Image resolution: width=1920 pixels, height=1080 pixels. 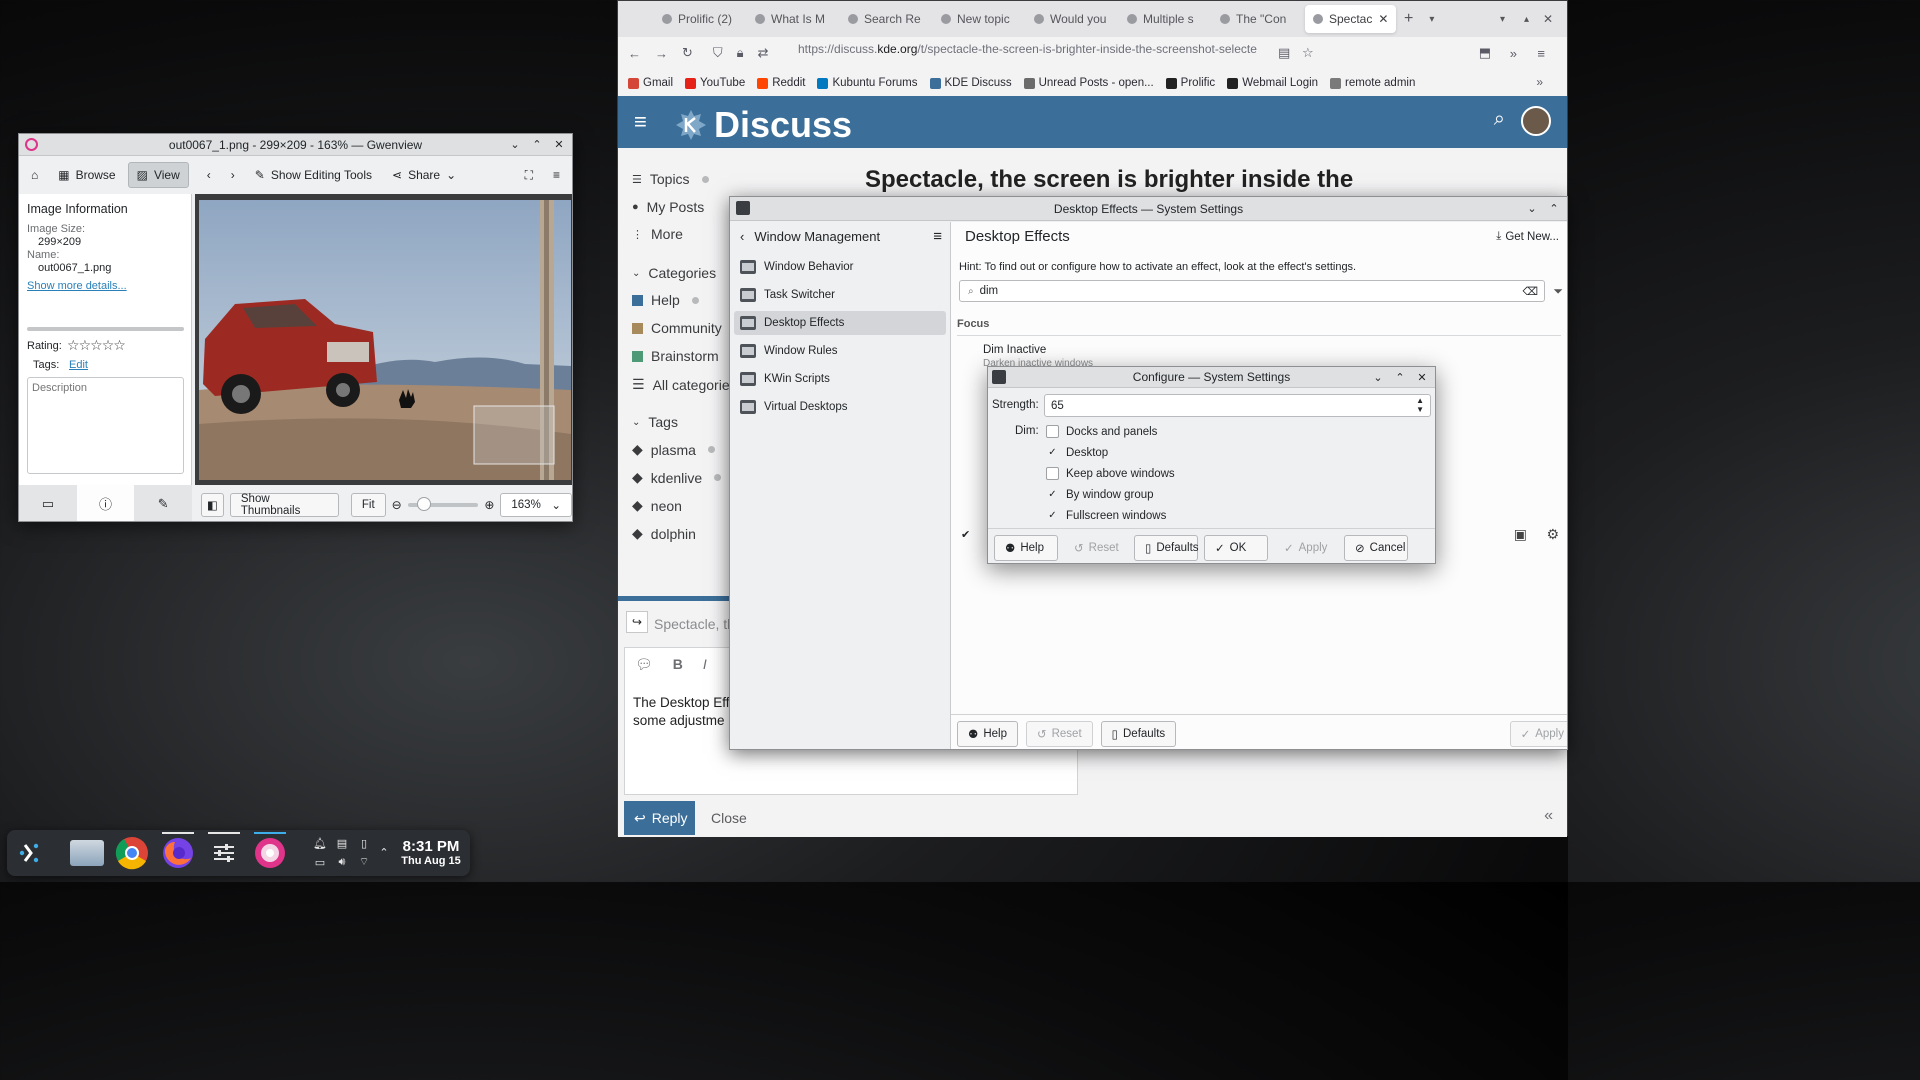 I want to click on reload-icon: ↻, so click(x=687, y=53).